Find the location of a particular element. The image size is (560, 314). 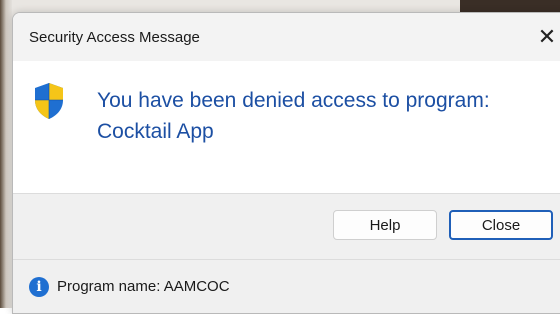

message-line-2-program: Cocktail App is located at coordinates (155, 131).